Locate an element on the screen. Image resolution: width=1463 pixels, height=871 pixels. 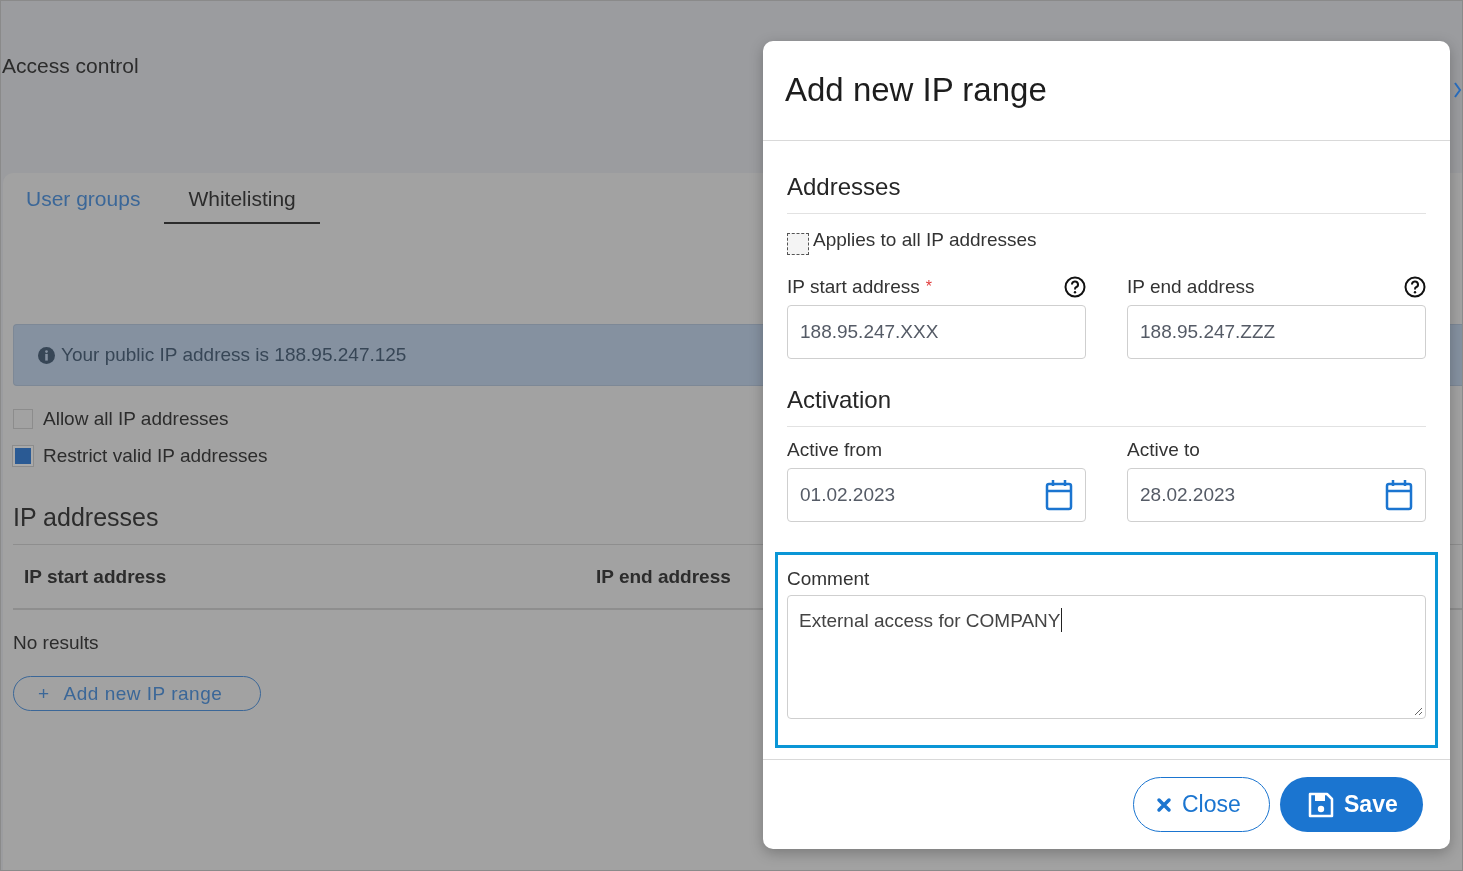
field-label: Active to is located at coordinates (1163, 450).